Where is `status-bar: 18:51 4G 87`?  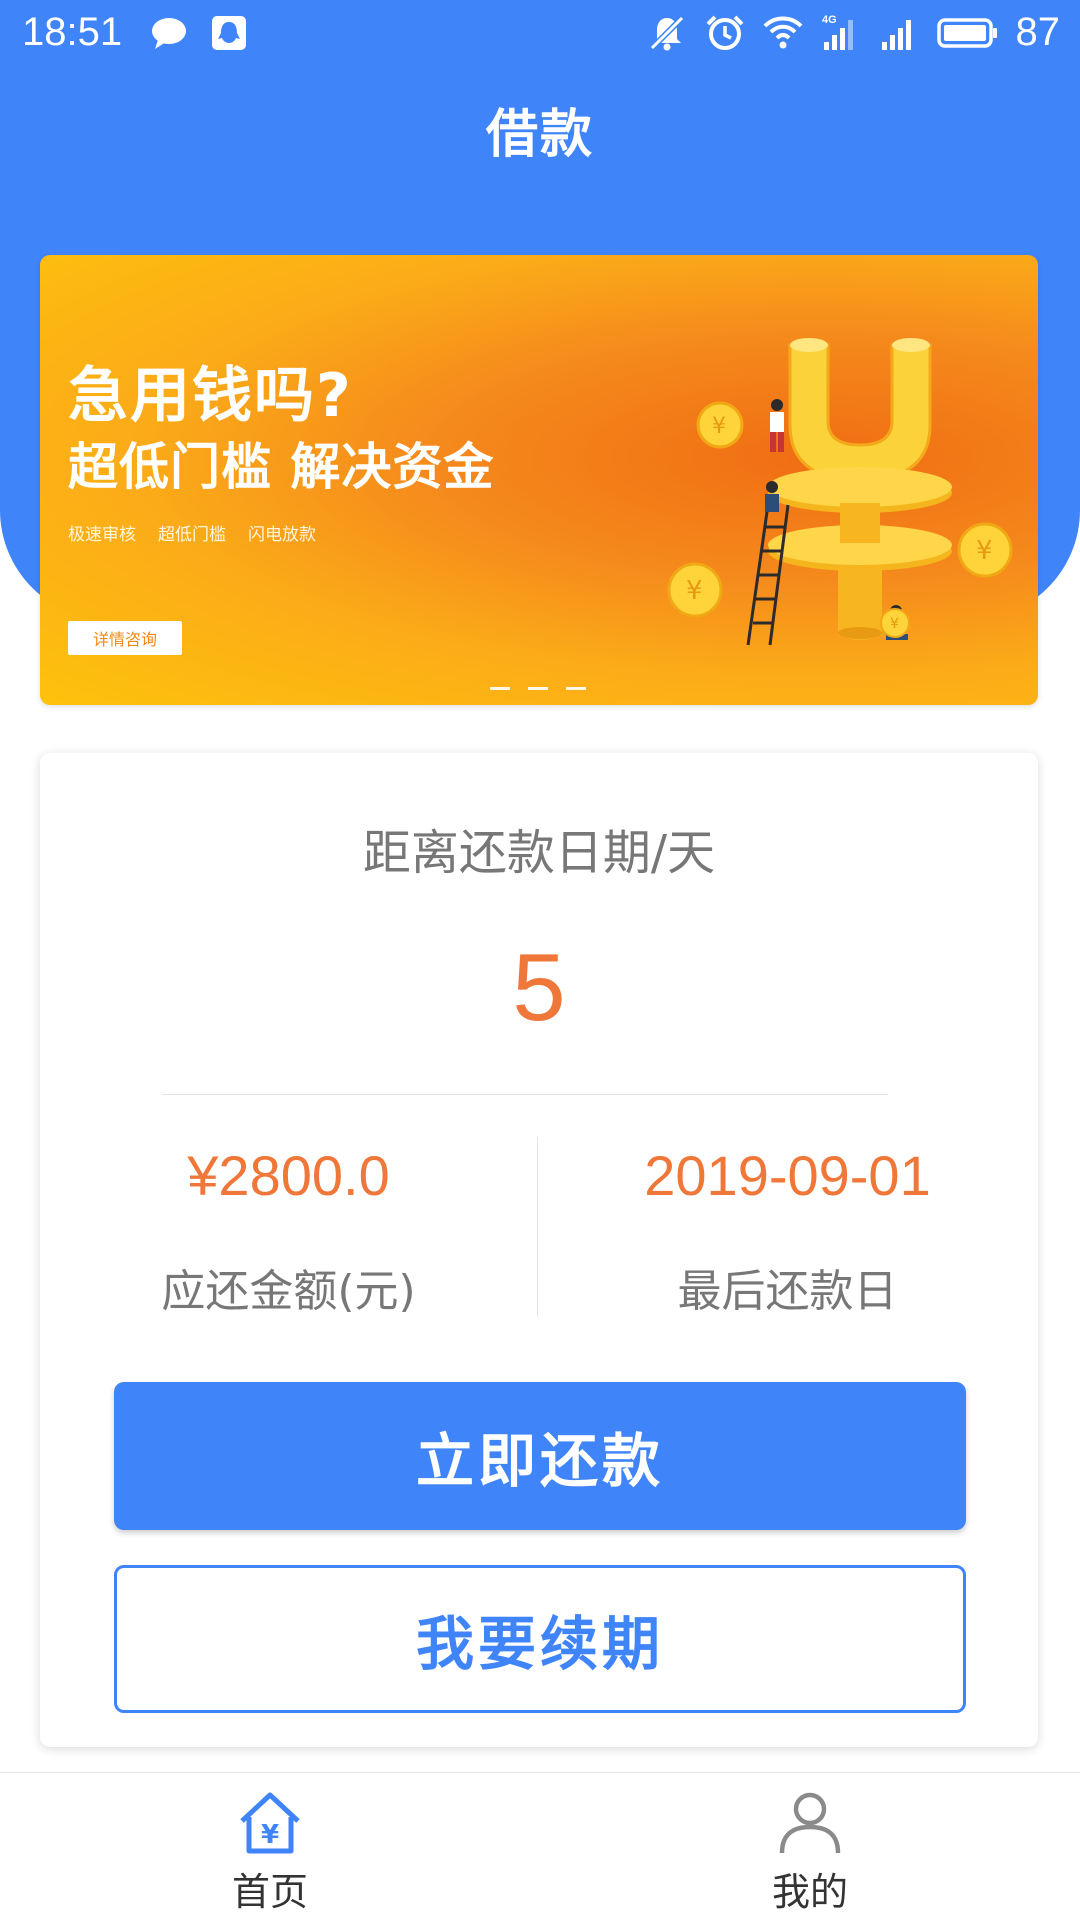 status-bar: 18:51 4G 87 is located at coordinates (540, 34).